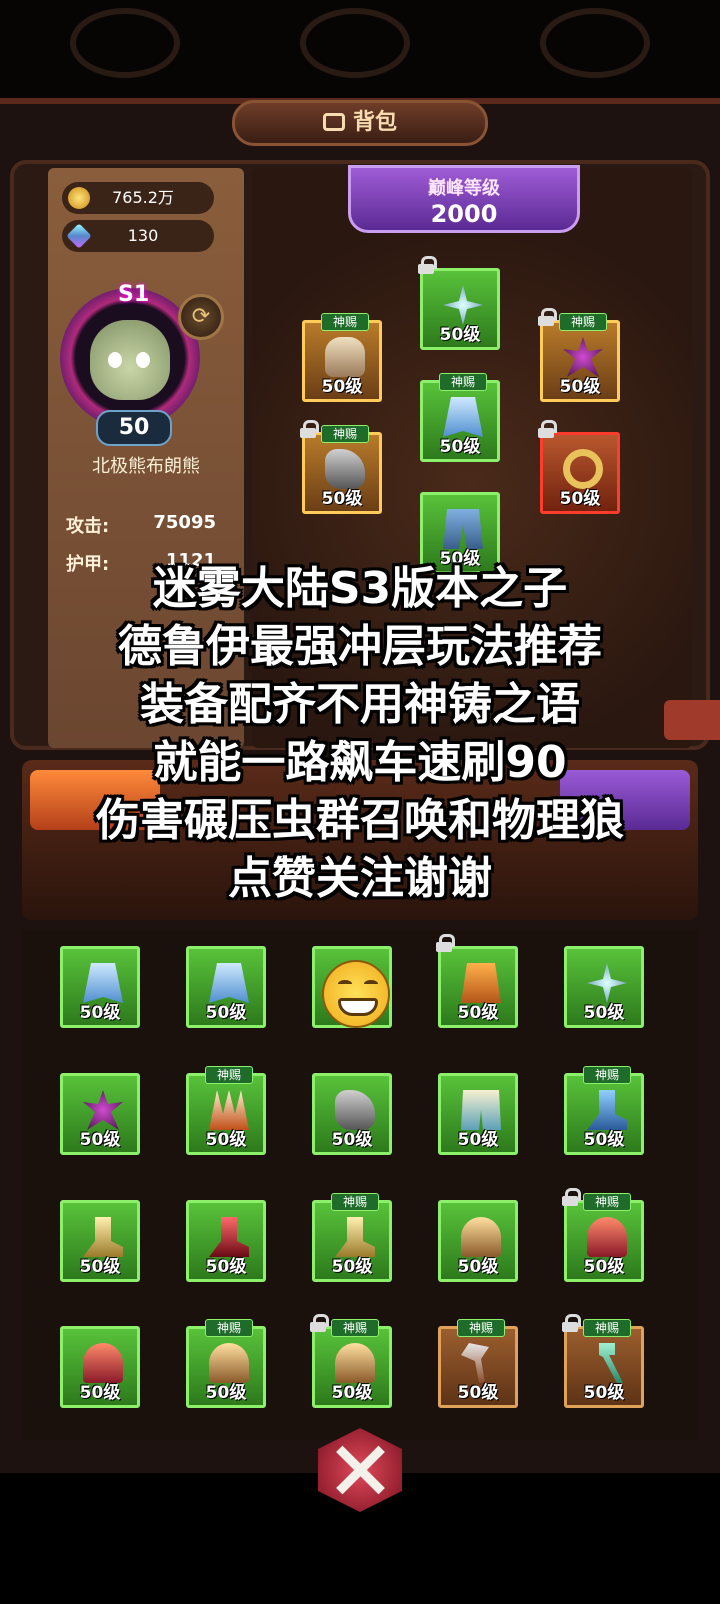 The height and width of the screenshot is (1604, 720). Describe the element at coordinates (229, 1110) in the screenshot. I see `claw-icon` at that location.